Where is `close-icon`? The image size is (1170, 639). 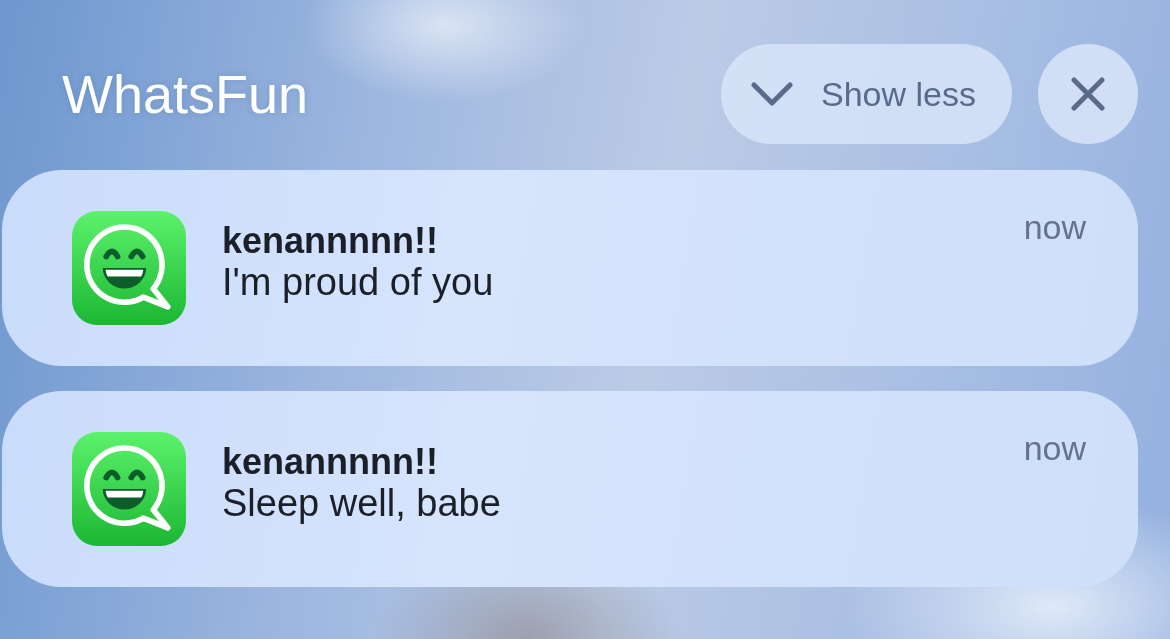 close-icon is located at coordinates (1088, 94).